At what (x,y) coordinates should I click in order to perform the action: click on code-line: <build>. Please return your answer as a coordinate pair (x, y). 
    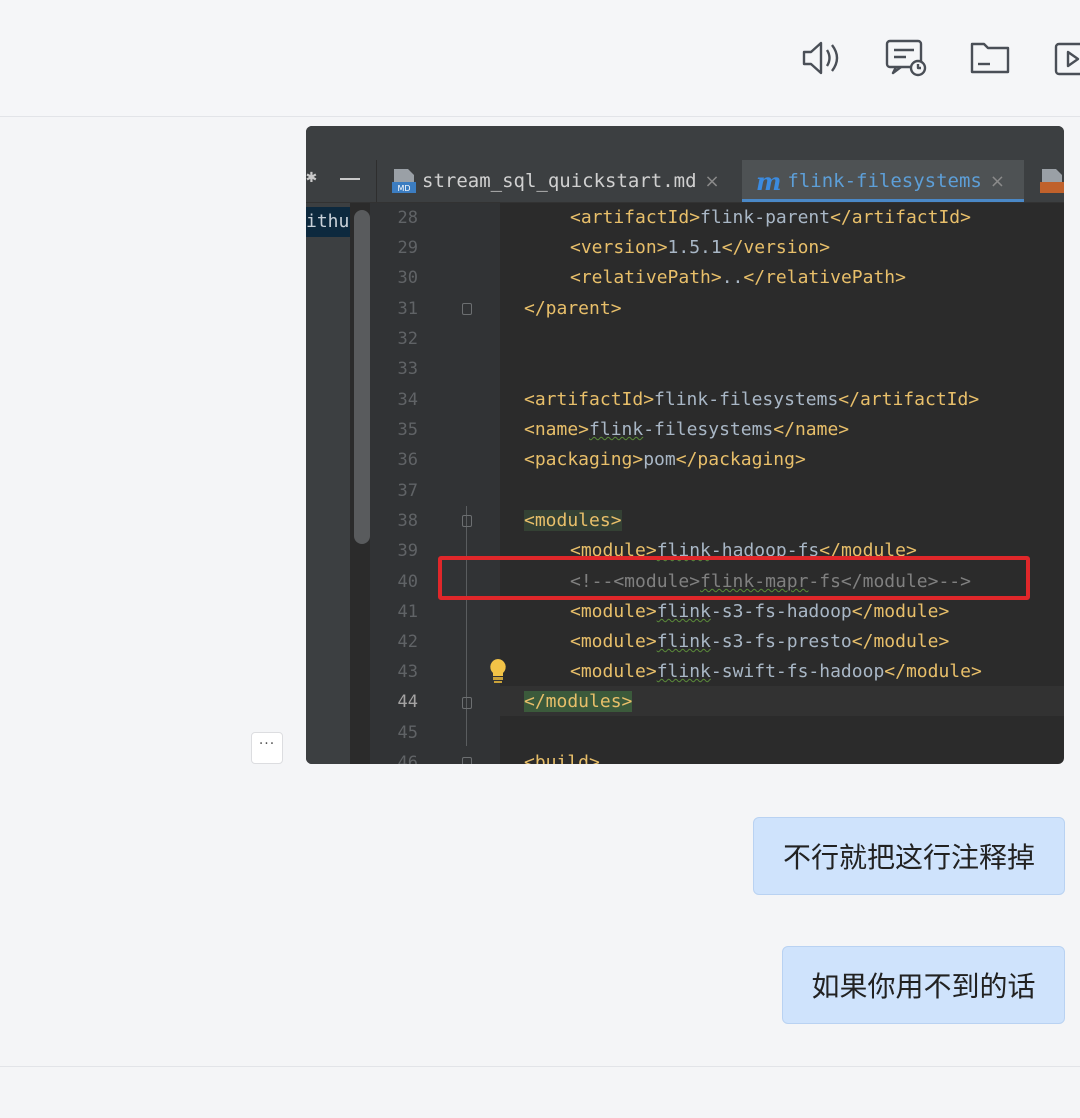
    Looking at the image, I should click on (562, 758).